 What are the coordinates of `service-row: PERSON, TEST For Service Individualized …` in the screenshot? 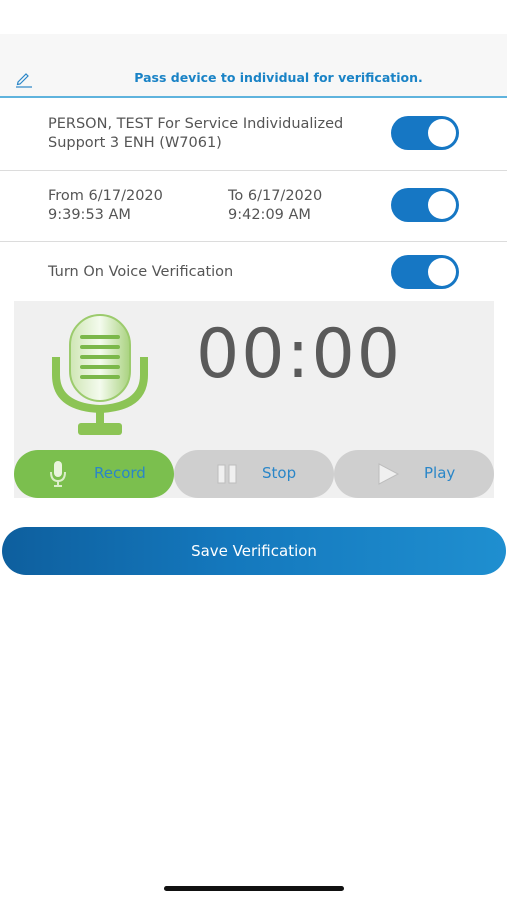 It's located at (253, 134).